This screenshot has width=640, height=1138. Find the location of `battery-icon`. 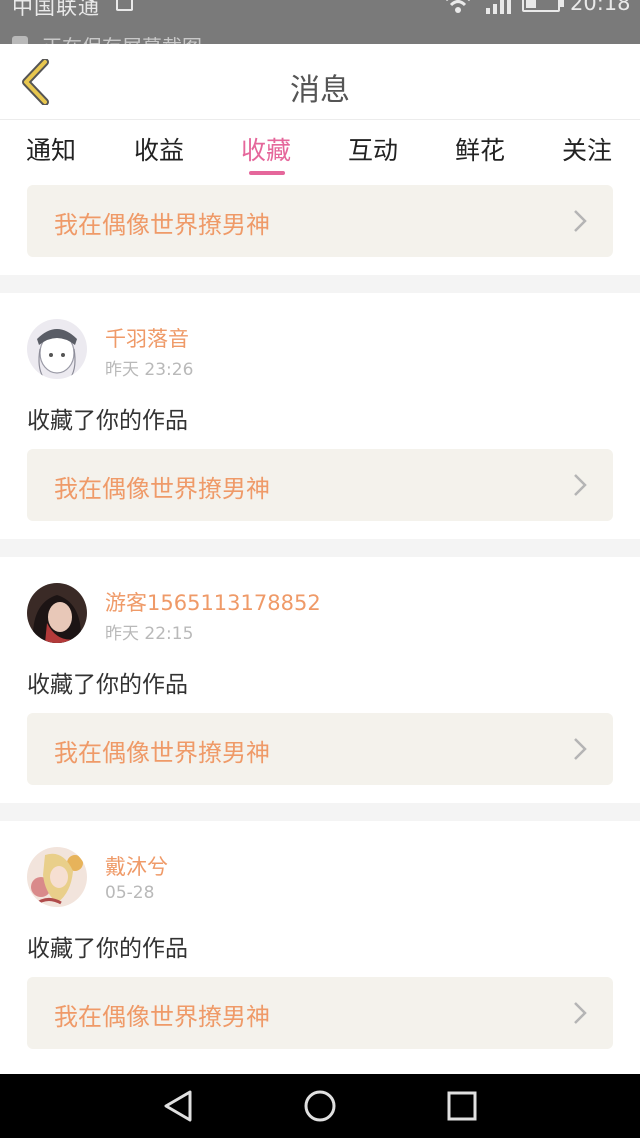

battery-icon is located at coordinates (543, 6).